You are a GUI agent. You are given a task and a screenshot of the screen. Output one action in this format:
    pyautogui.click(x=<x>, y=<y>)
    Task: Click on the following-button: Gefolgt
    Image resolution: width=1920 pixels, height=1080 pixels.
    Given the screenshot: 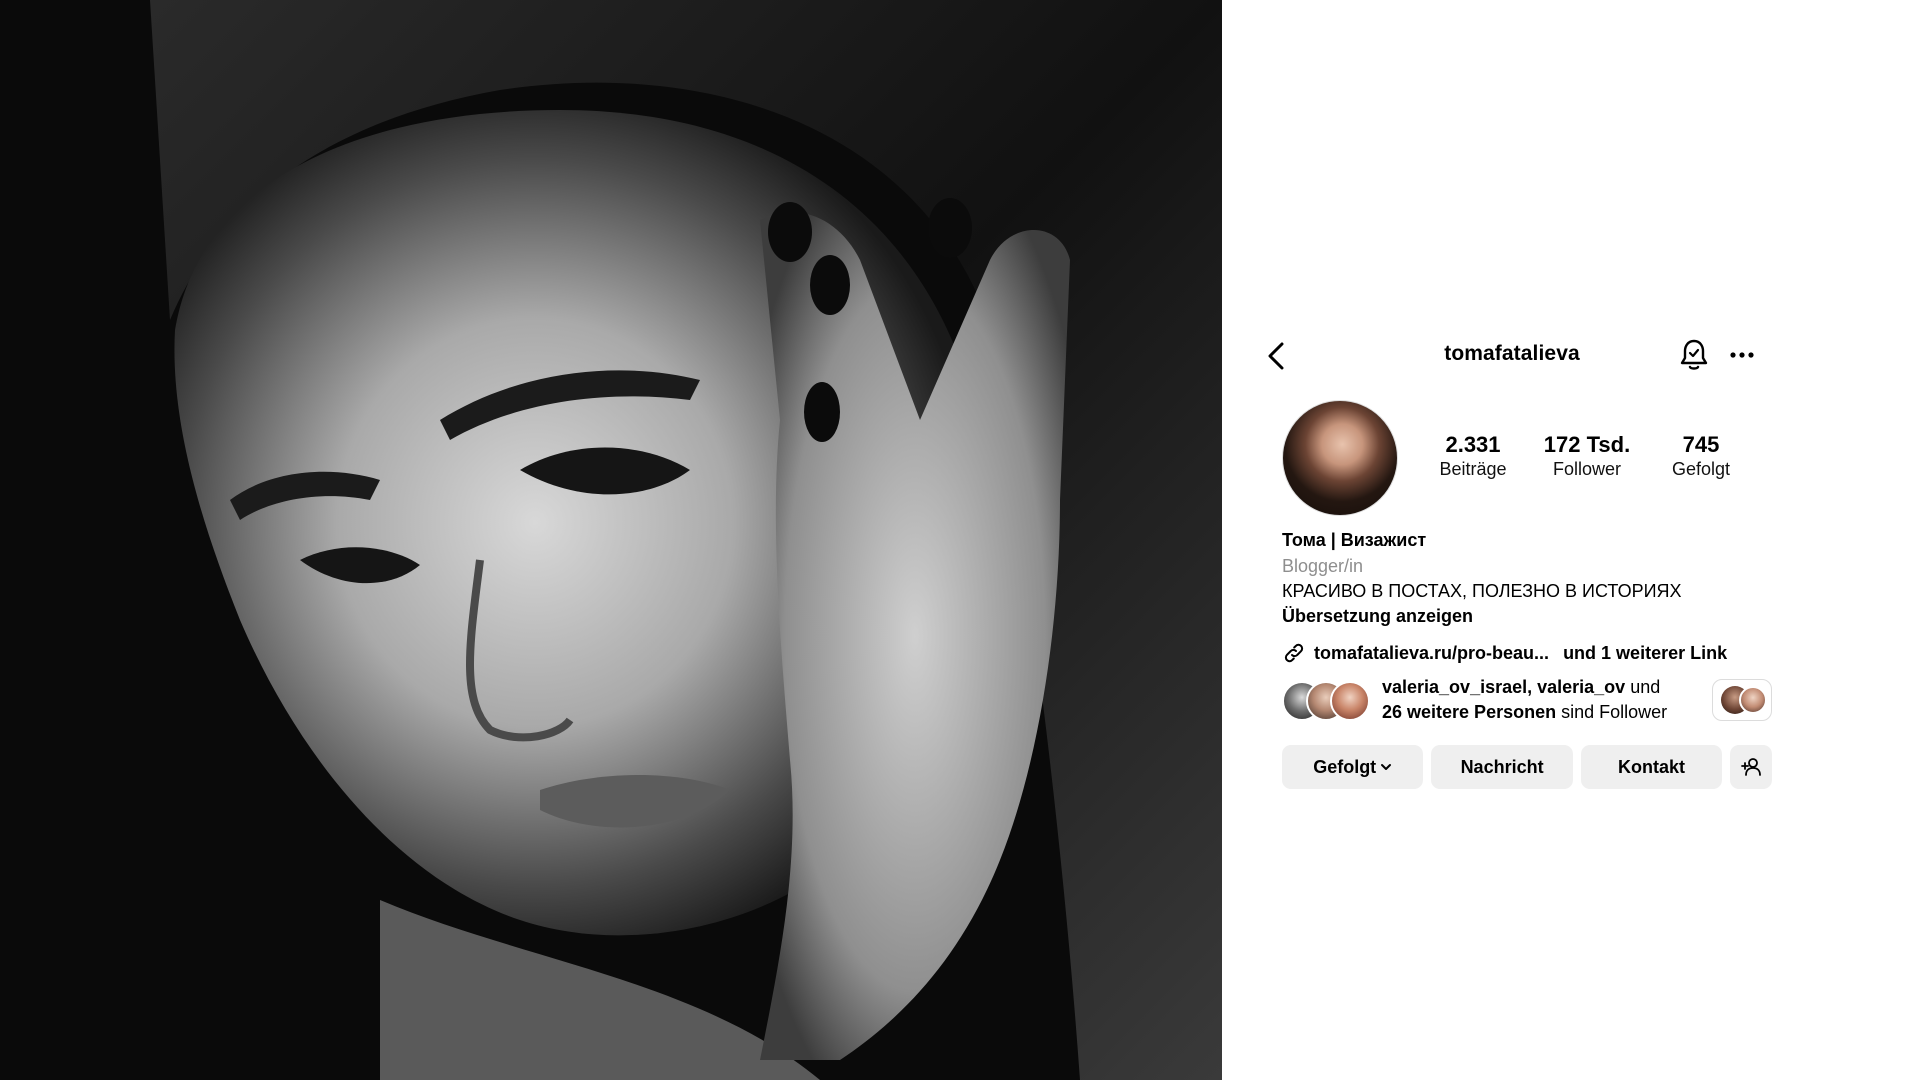 What is the action you would take?
    pyautogui.click(x=1353, y=767)
    